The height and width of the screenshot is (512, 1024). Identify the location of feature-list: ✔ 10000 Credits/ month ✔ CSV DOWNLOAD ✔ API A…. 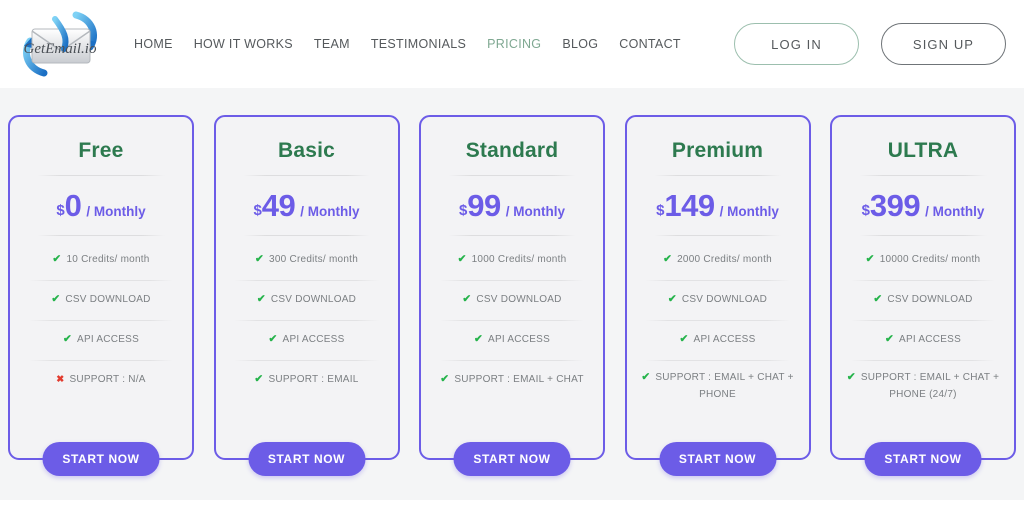
(923, 349).